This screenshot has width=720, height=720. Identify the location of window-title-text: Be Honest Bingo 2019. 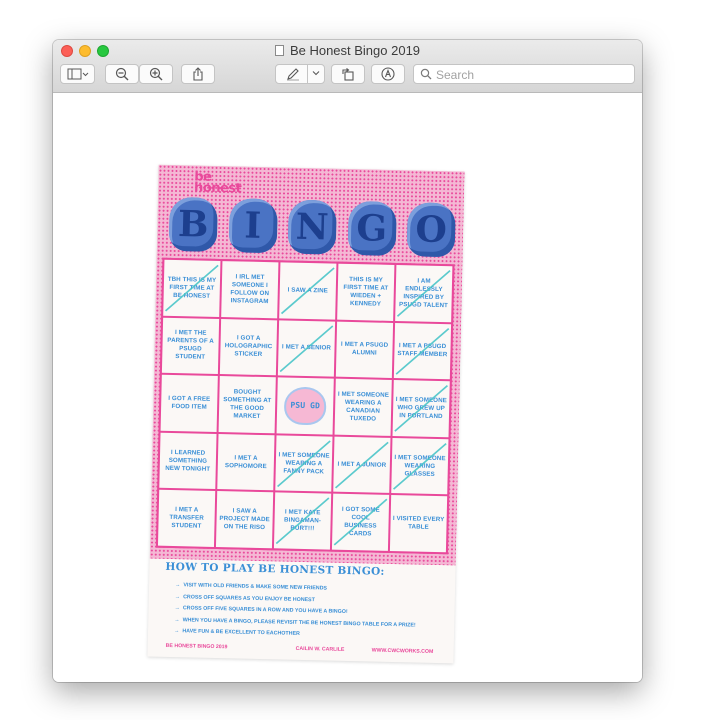
(355, 50).